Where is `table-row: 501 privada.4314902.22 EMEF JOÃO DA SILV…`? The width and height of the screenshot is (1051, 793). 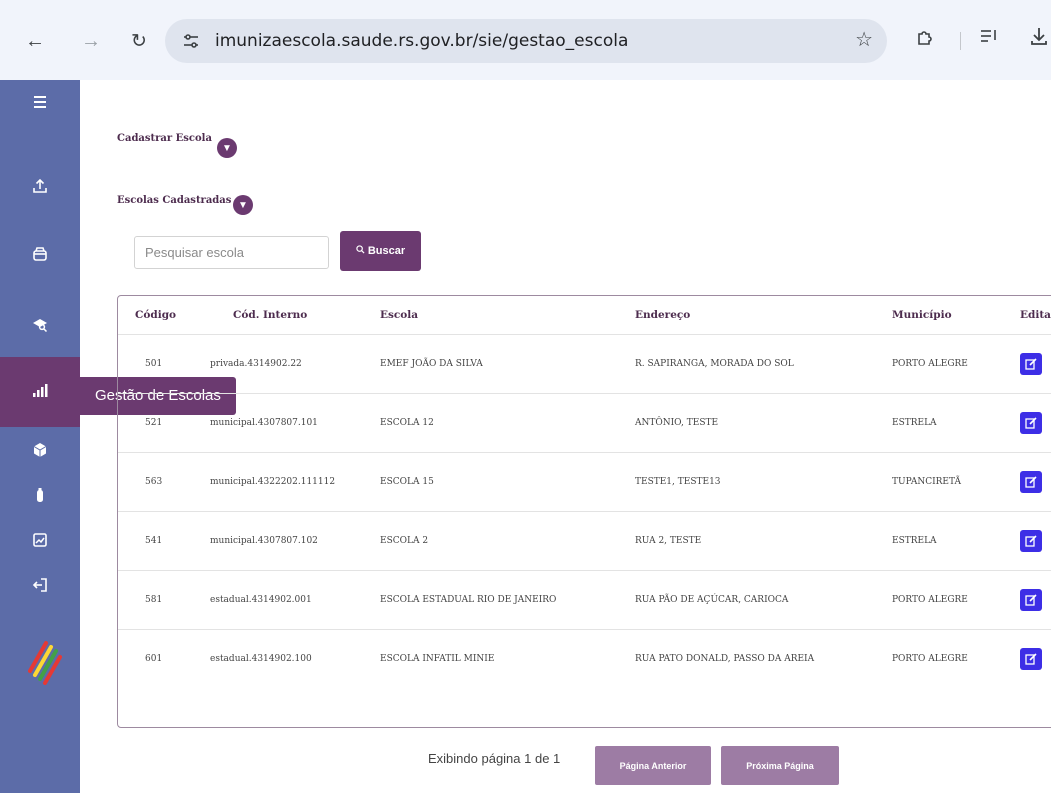 table-row: 501 privada.4314902.22 EMEF JOÃO DA SILV… is located at coordinates (584, 364).